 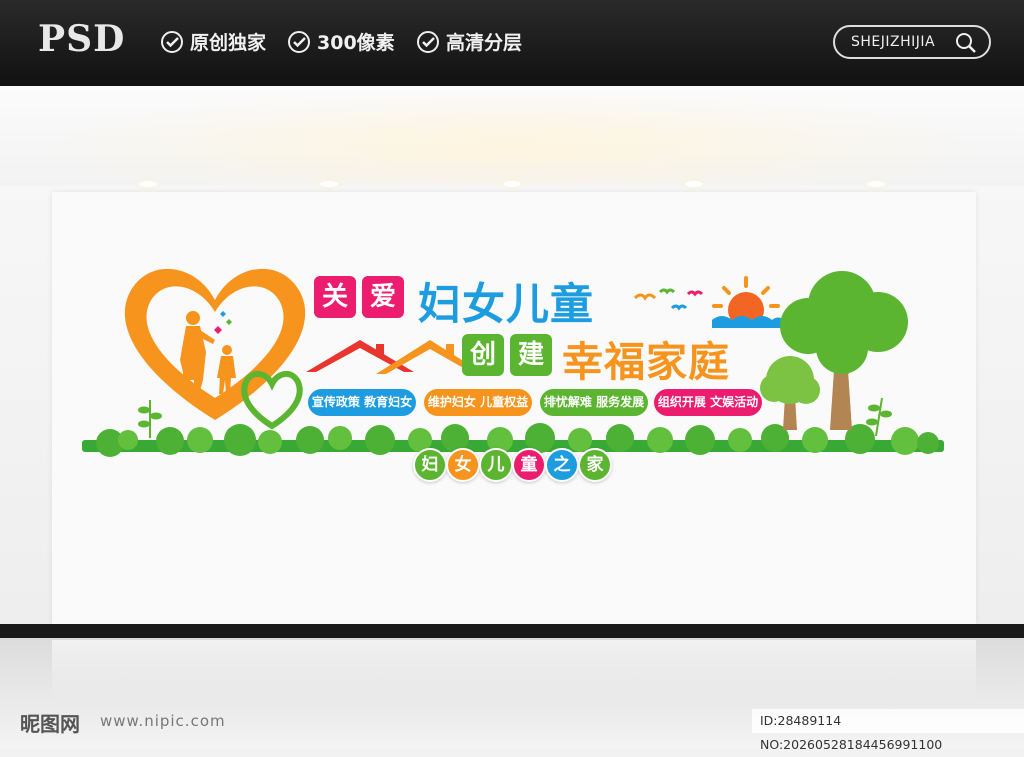 What do you see at coordinates (595, 465) in the screenshot?
I see `circle-char: 家` at bounding box center [595, 465].